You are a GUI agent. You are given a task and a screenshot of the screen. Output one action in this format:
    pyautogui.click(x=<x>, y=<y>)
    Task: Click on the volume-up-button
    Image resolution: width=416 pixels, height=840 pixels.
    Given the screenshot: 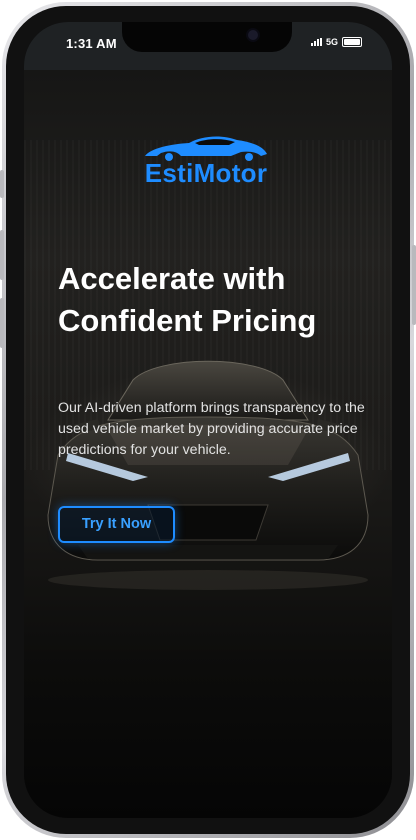 What is the action you would take?
    pyautogui.click(x=2, y=255)
    